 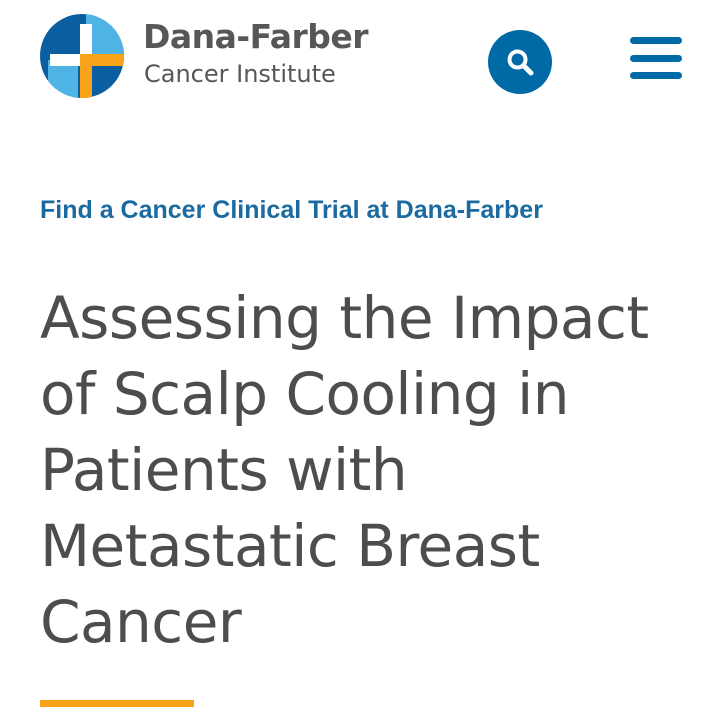 What do you see at coordinates (240, 74) in the screenshot?
I see `logo-subtitle: Cancer Institute` at bounding box center [240, 74].